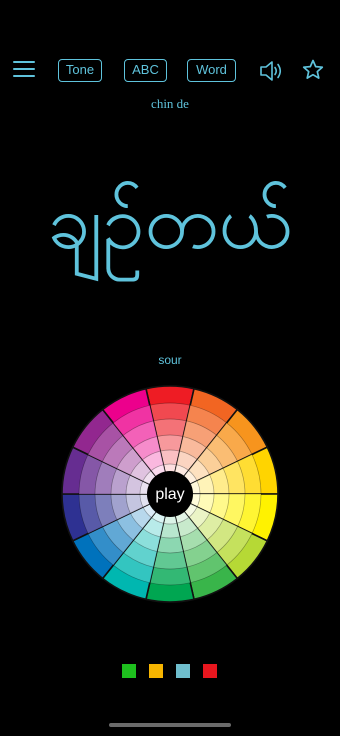 This screenshot has width=340, height=736. I want to click on burmese-word: ချဉ်တယ်, so click(170, 222).